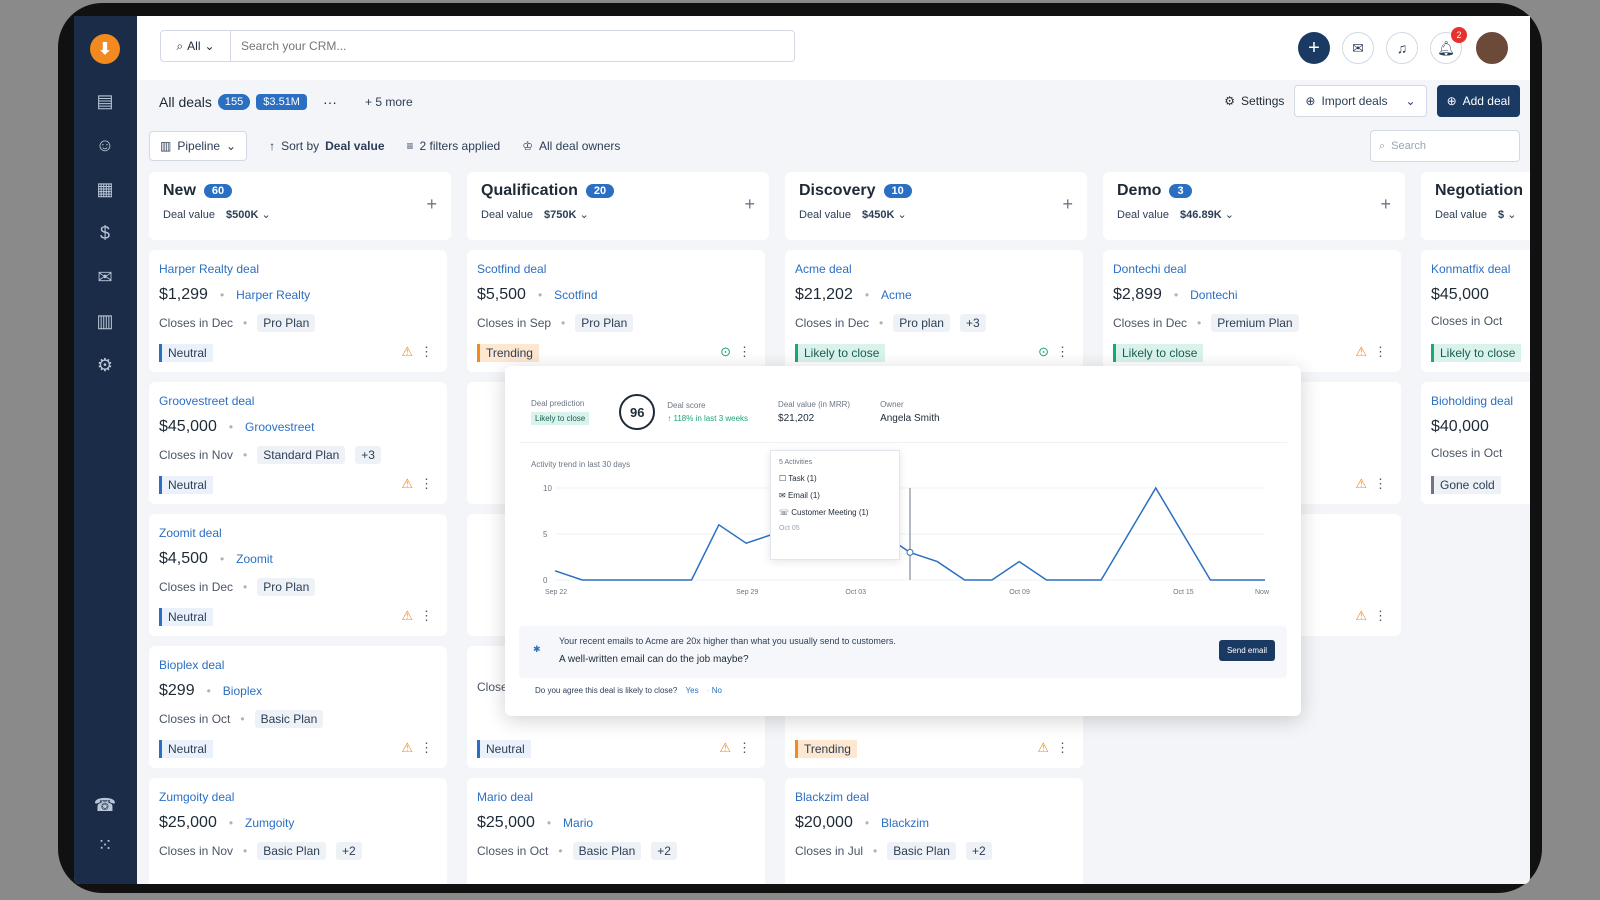  I want to click on column-value: Deal value $500K ⌄, so click(300, 214).